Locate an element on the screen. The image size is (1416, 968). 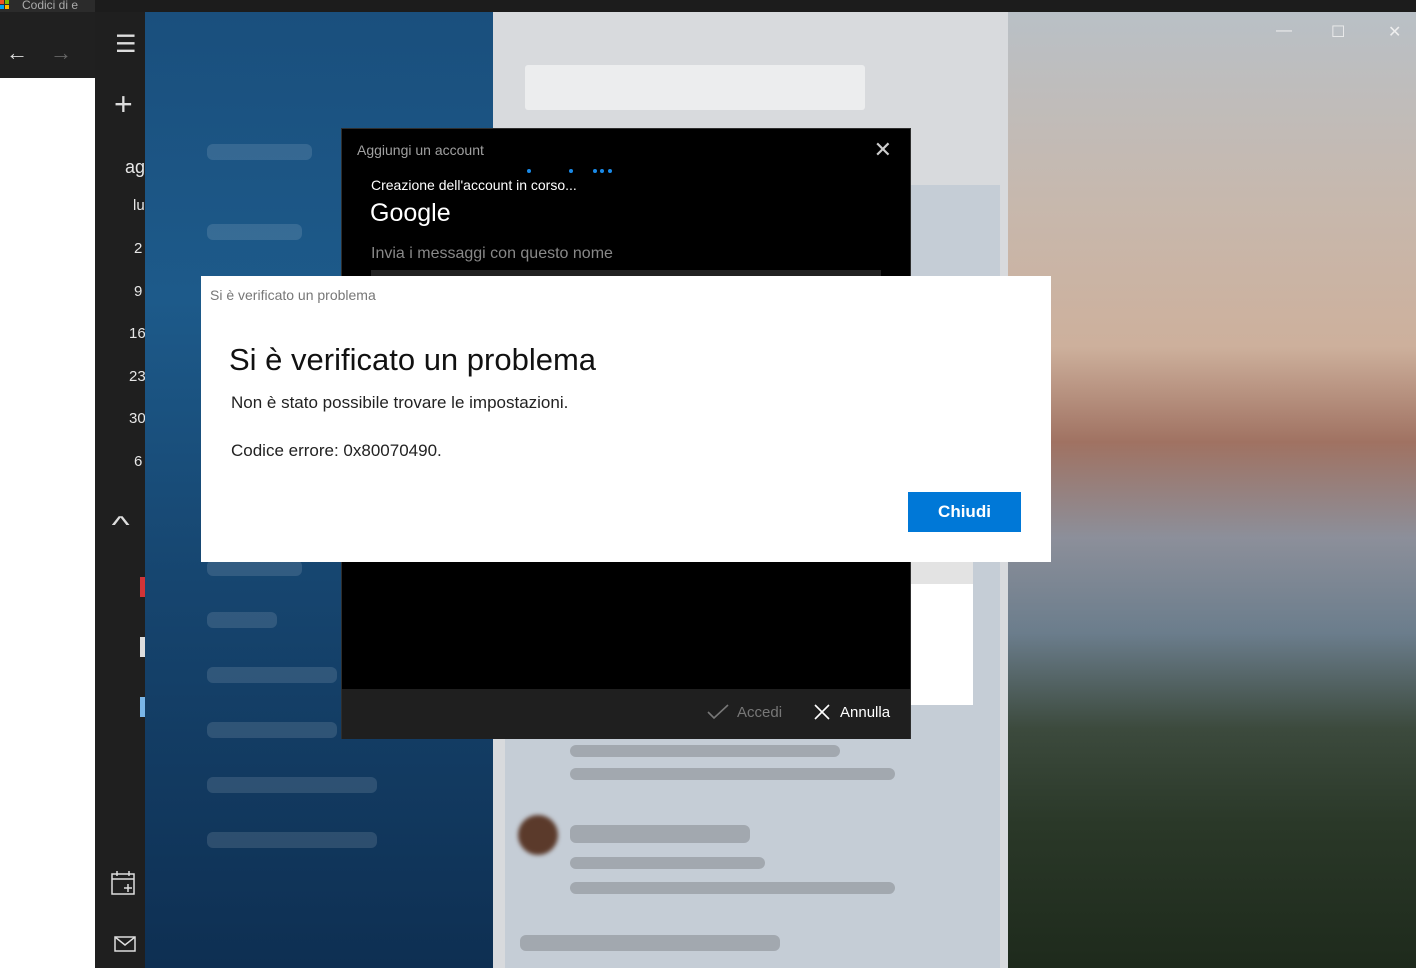
calendar-date: 9 is located at coordinates (138, 291).